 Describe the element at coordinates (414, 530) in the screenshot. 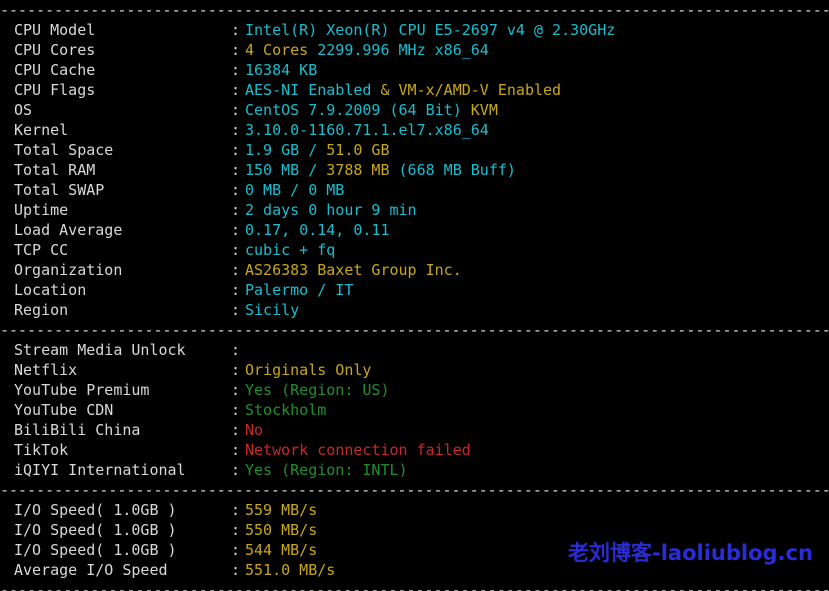

I see `info-row: I/O Speed( 1.0GB ):550 MB/s` at that location.